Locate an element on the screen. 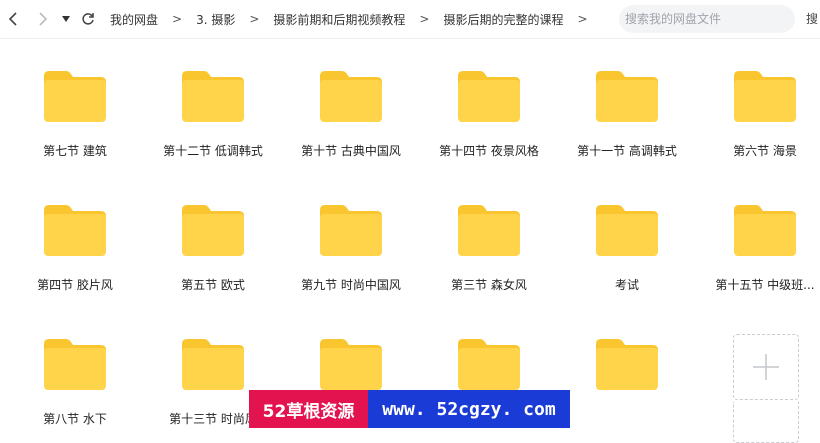 The height and width of the screenshot is (443, 820). breadcrumb-item-video-tutorials: 摄影前期和后期视频教程 is located at coordinates (339, 19).